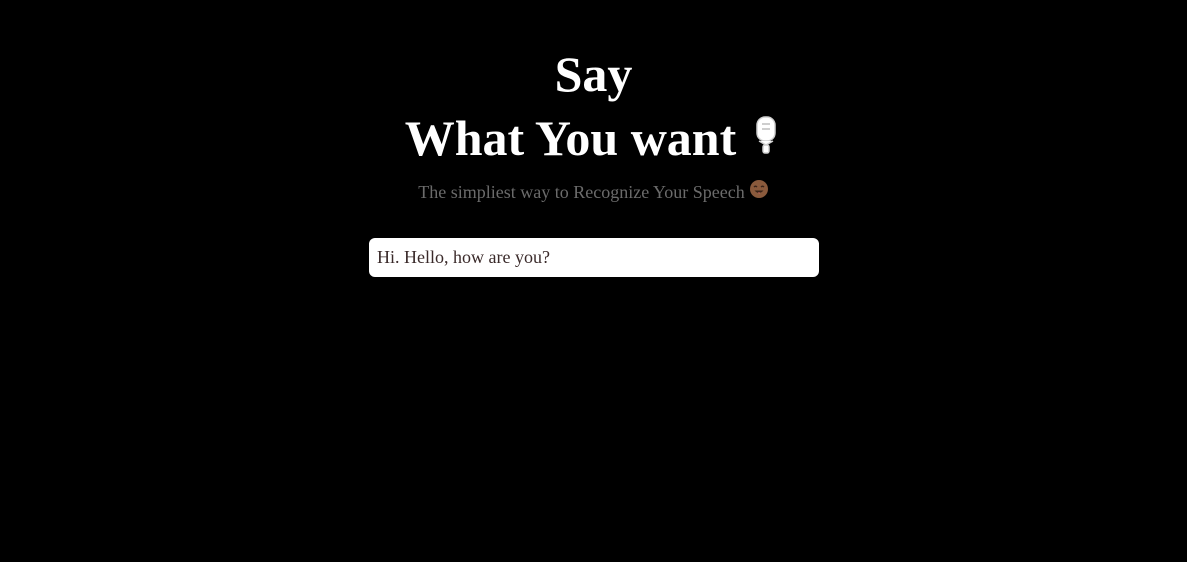  Describe the element at coordinates (766, 138) in the screenshot. I see `microphone-icon` at that location.